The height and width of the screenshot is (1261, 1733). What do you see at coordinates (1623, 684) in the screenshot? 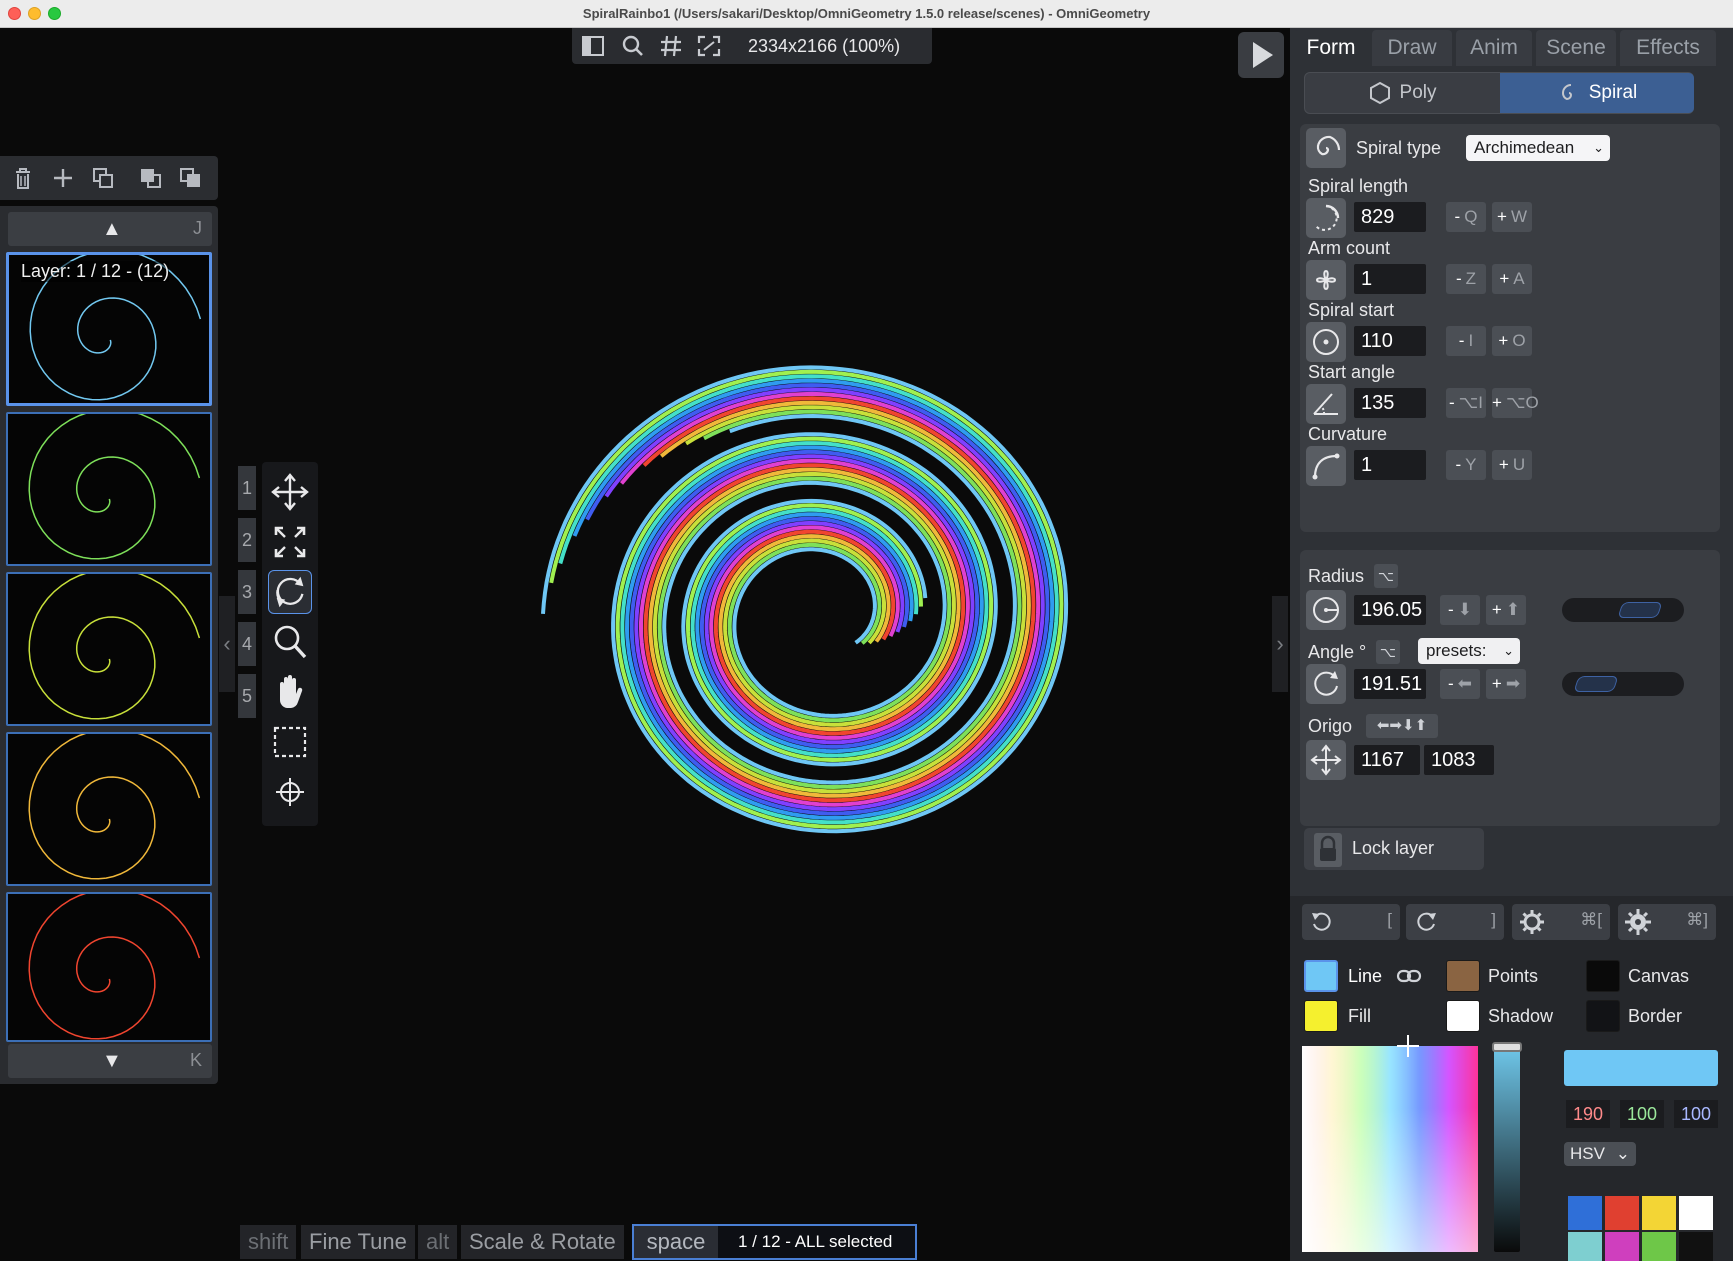
I see `angle-slider` at bounding box center [1623, 684].